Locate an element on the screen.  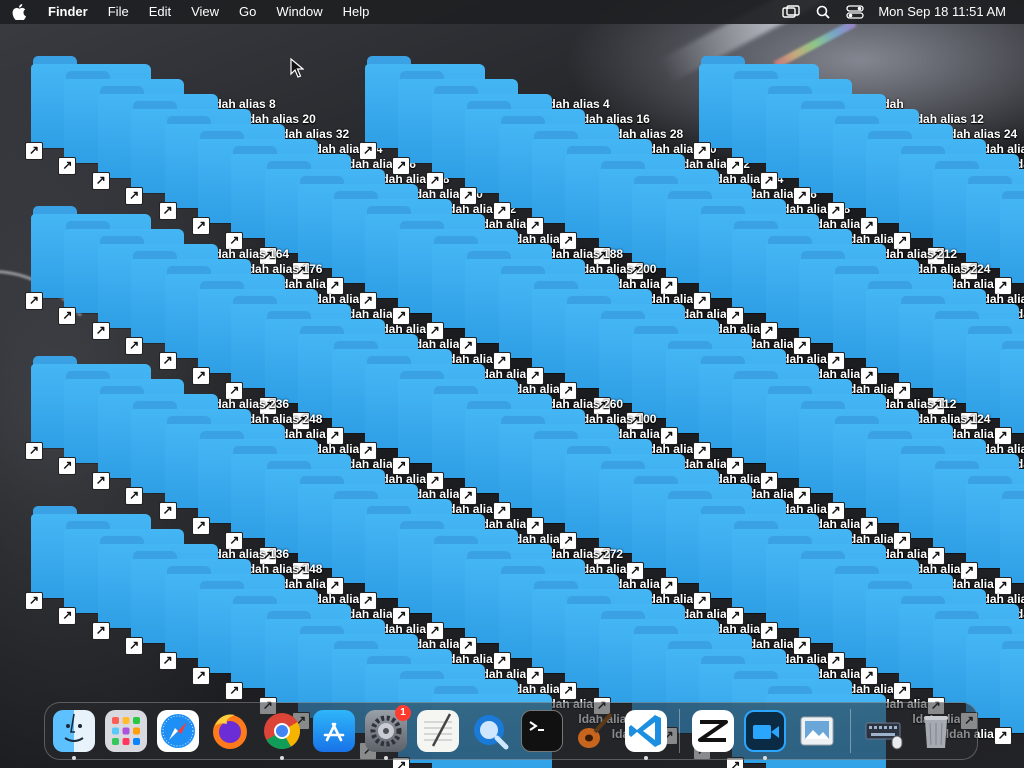
control-center-icon is located at coordinates (855, 12).